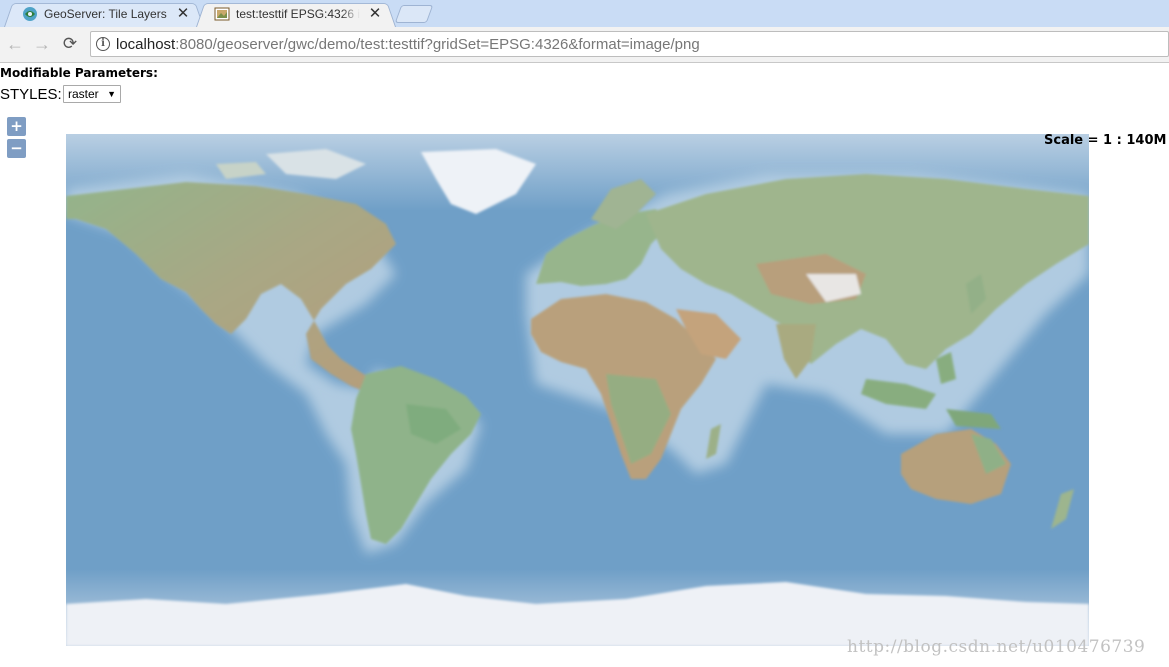 Image resolution: width=1169 pixels, height=667 pixels. What do you see at coordinates (42, 44) in the screenshot?
I see `forward-button: →` at bounding box center [42, 44].